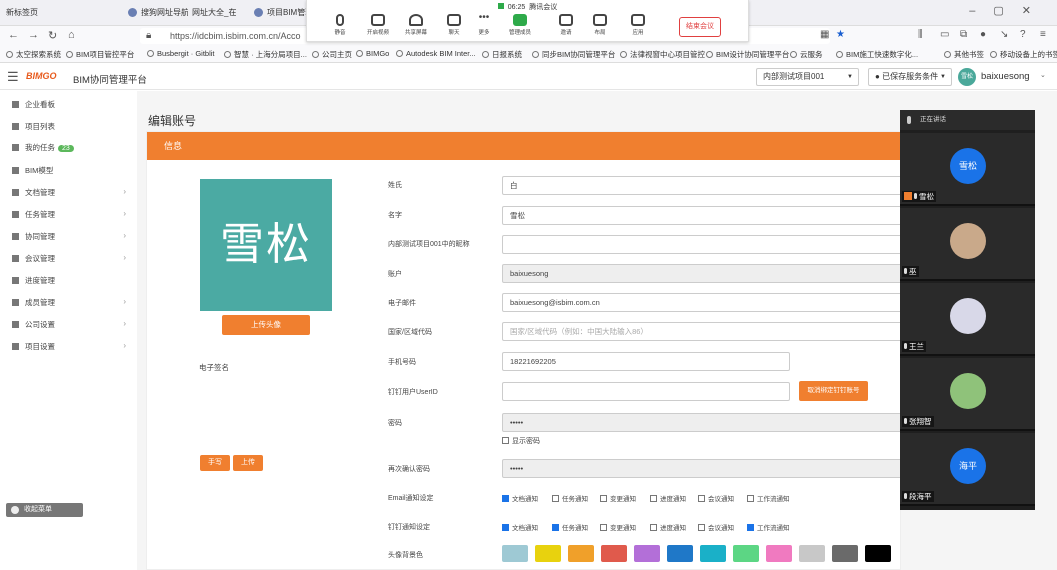  Describe the element at coordinates (840, 34) in the screenshot. I see `star-icon: ★` at that location.